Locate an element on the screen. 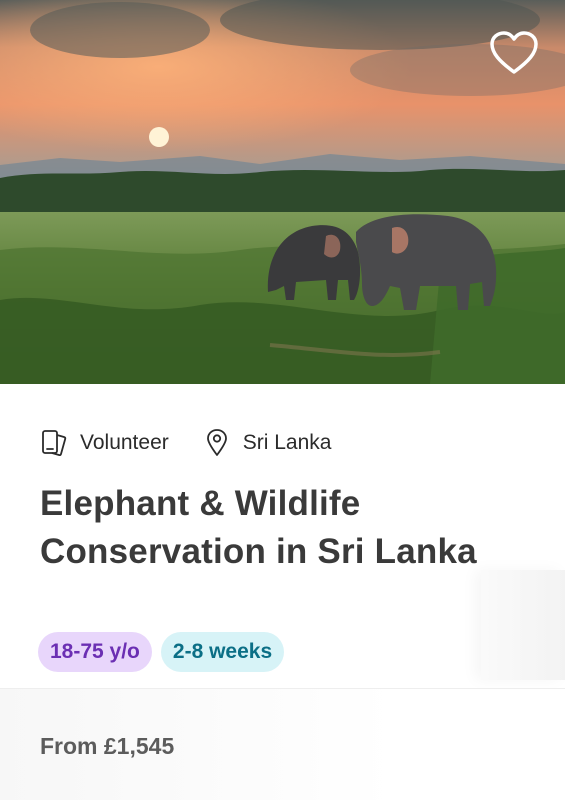 This screenshot has width=565, height=800. price-footer: From £1,545 is located at coordinates (282, 744).